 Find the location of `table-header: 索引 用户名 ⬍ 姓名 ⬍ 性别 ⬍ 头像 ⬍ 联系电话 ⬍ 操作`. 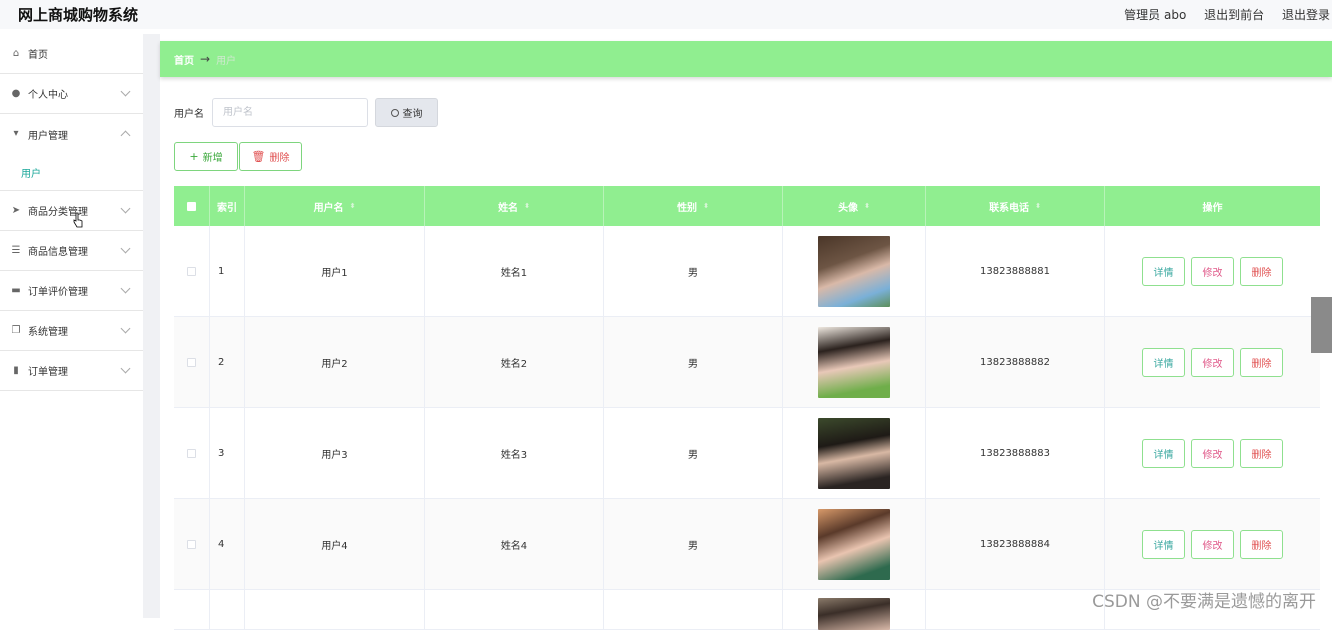

table-header: 索引 用户名 ⬍ 姓名 ⬍ 性别 ⬍ 头像 ⬍ 联系电话 ⬍ 操作 is located at coordinates (747, 206).